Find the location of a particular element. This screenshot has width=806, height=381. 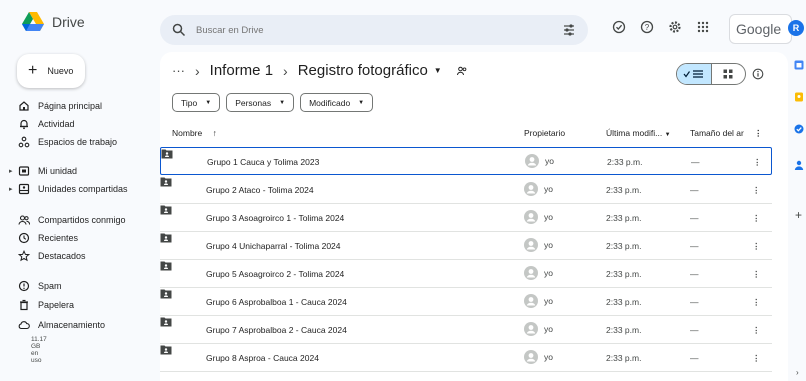

breadcrumb-overflow-button: ··· is located at coordinates (178, 70).